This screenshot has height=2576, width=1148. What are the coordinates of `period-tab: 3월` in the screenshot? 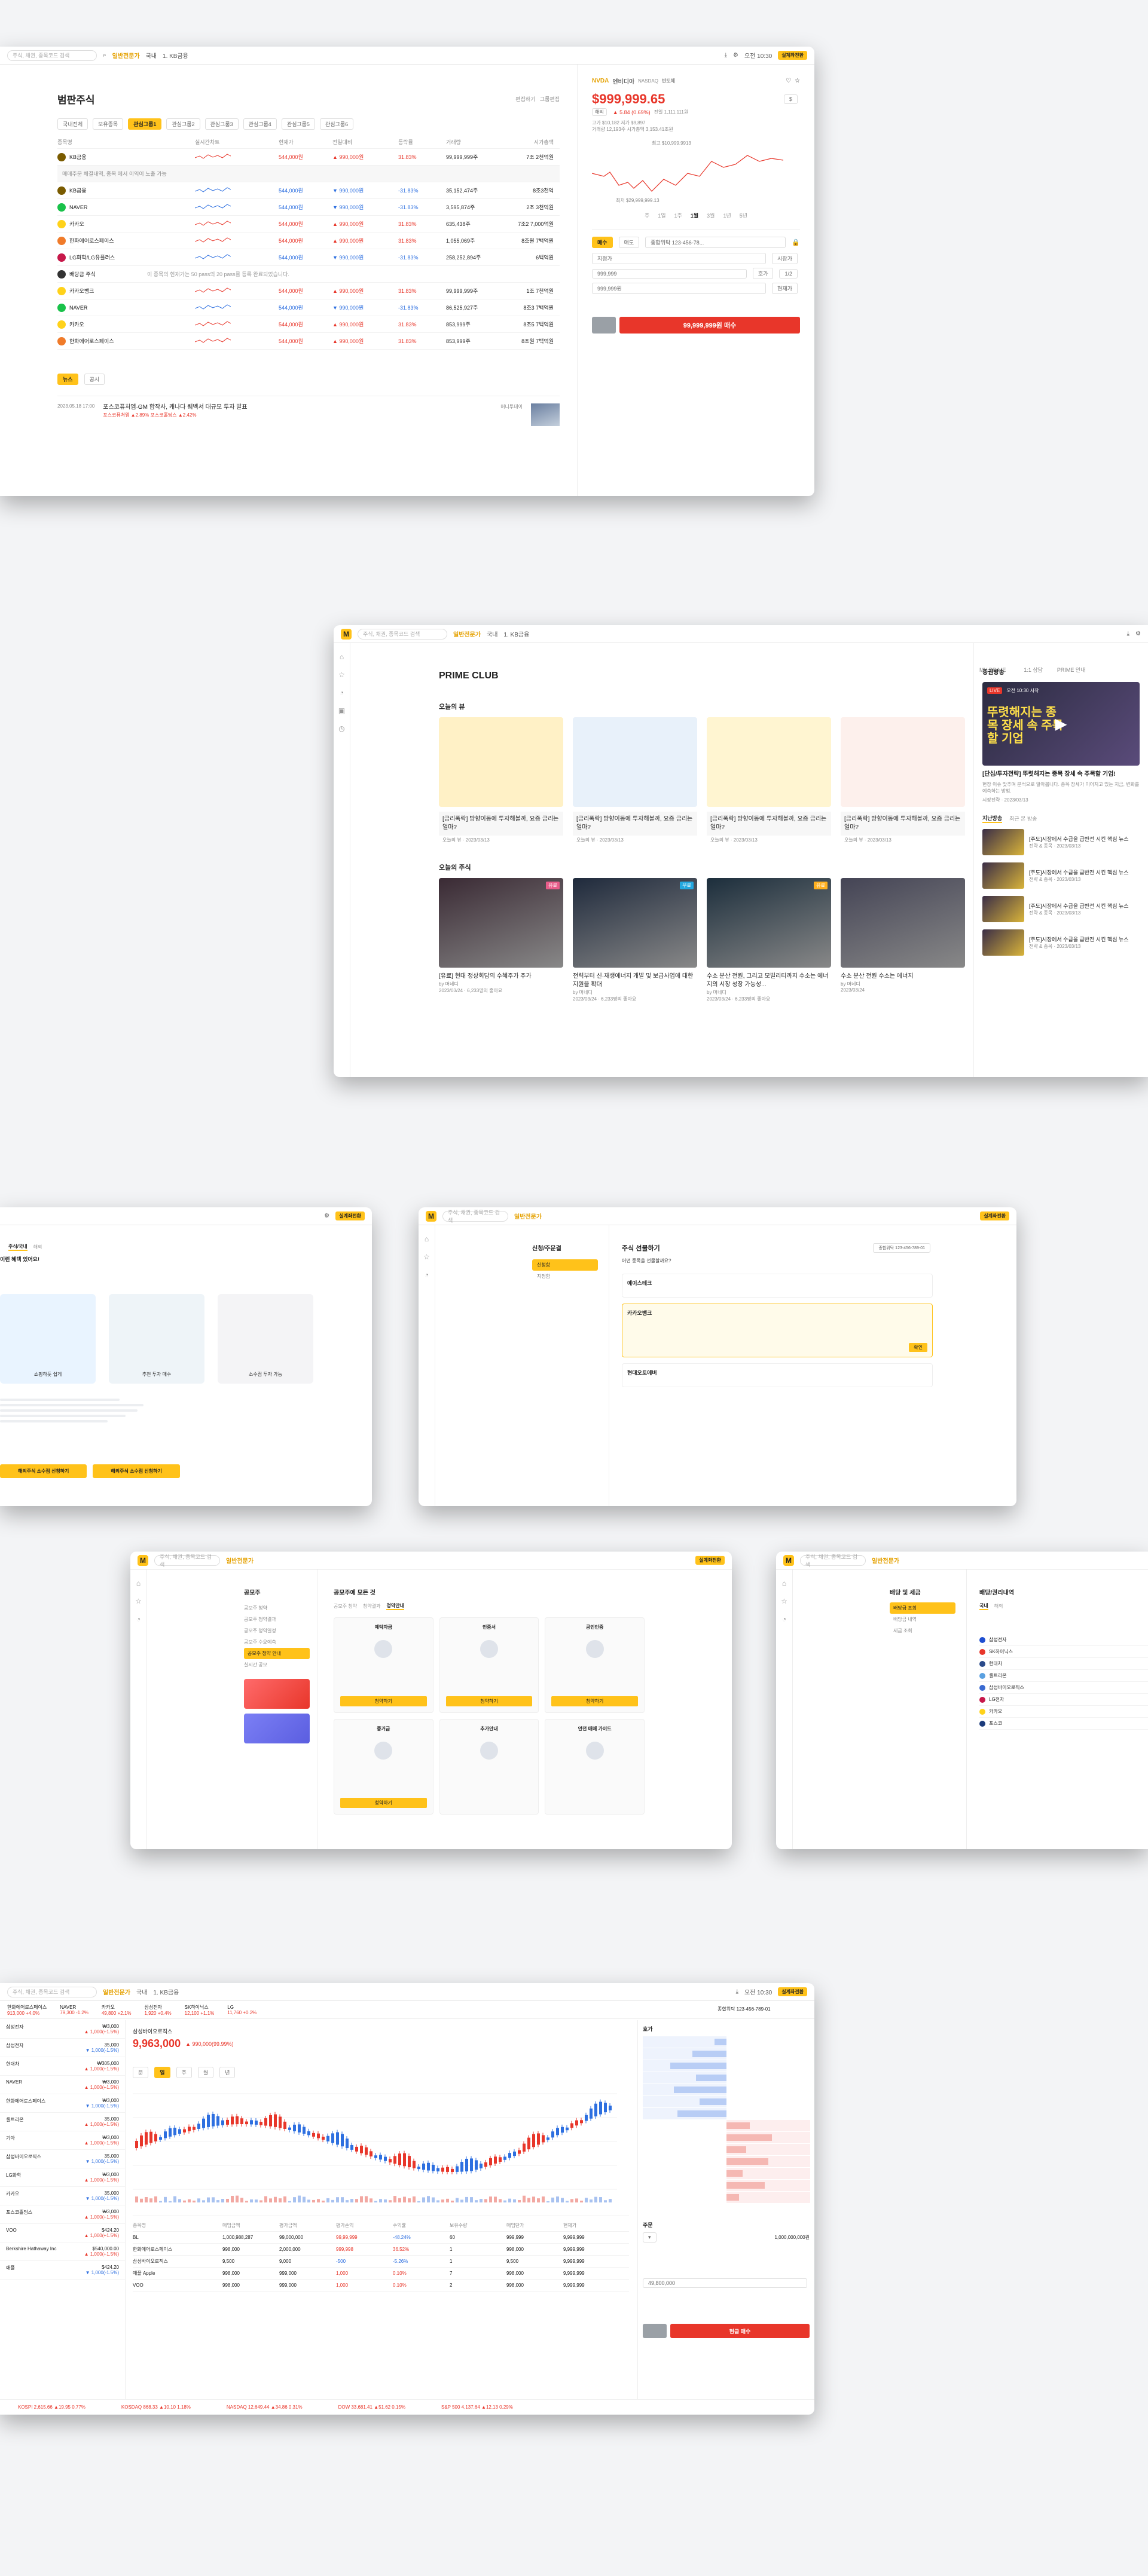 It's located at (711, 215).